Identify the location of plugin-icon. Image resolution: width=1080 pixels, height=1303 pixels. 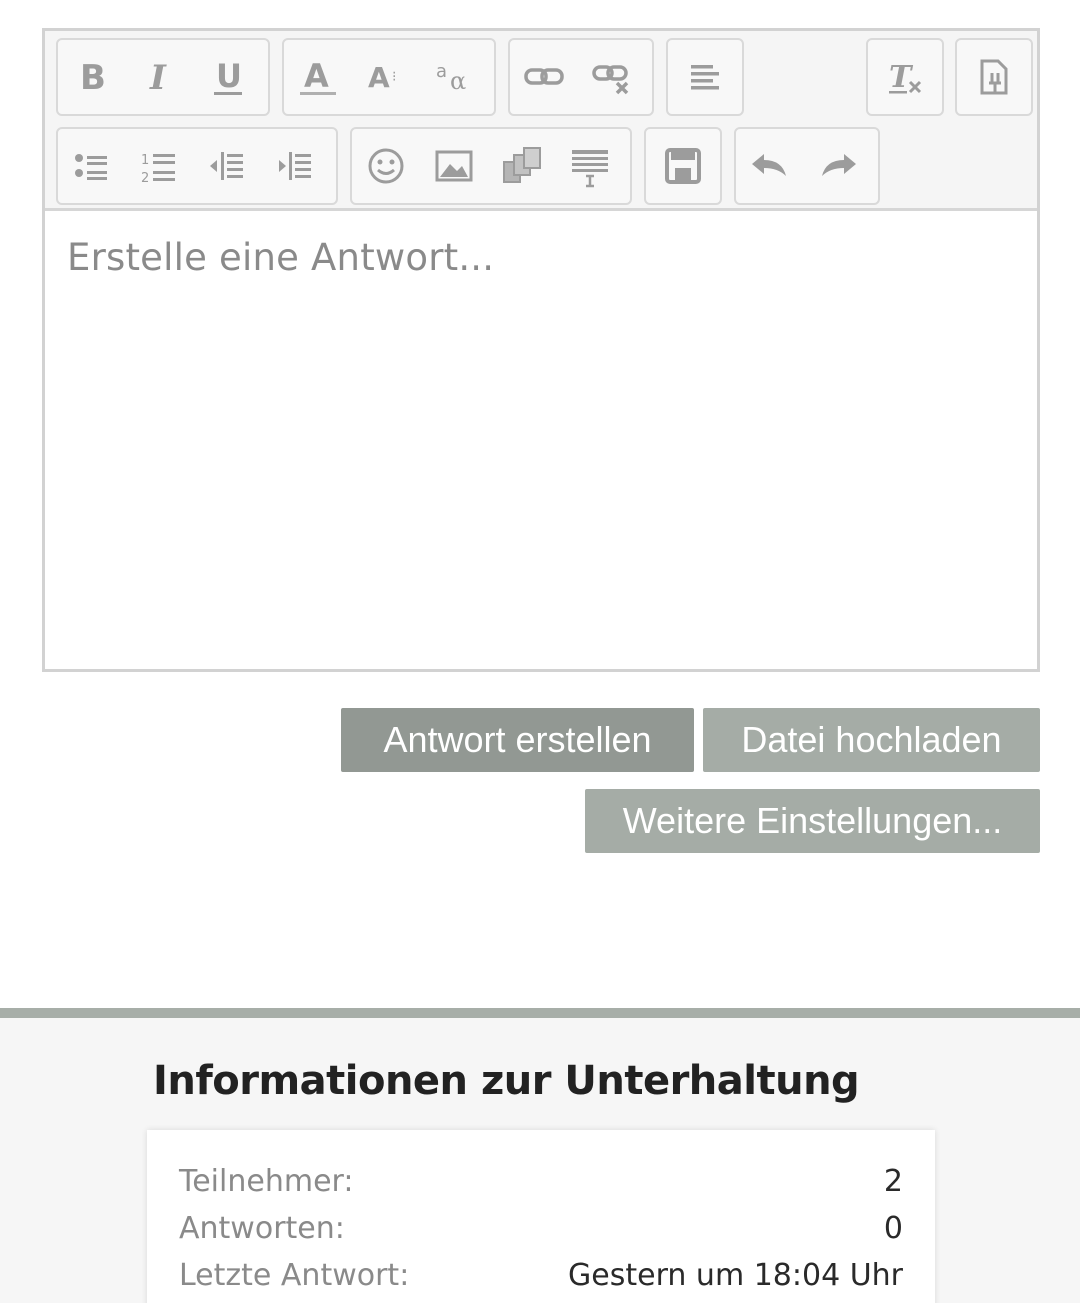
(994, 77).